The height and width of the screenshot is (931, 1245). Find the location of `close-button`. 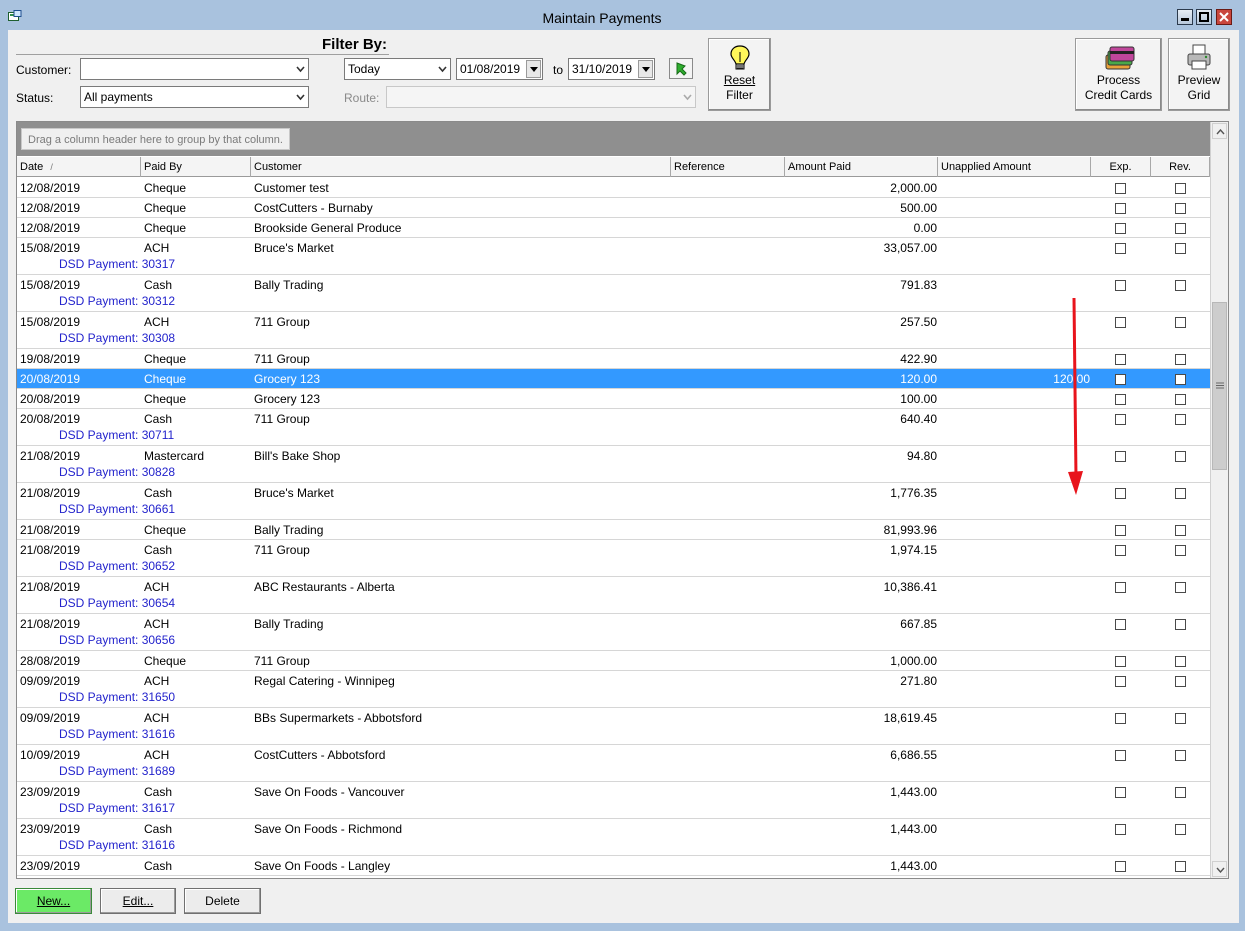

close-button is located at coordinates (1224, 17).